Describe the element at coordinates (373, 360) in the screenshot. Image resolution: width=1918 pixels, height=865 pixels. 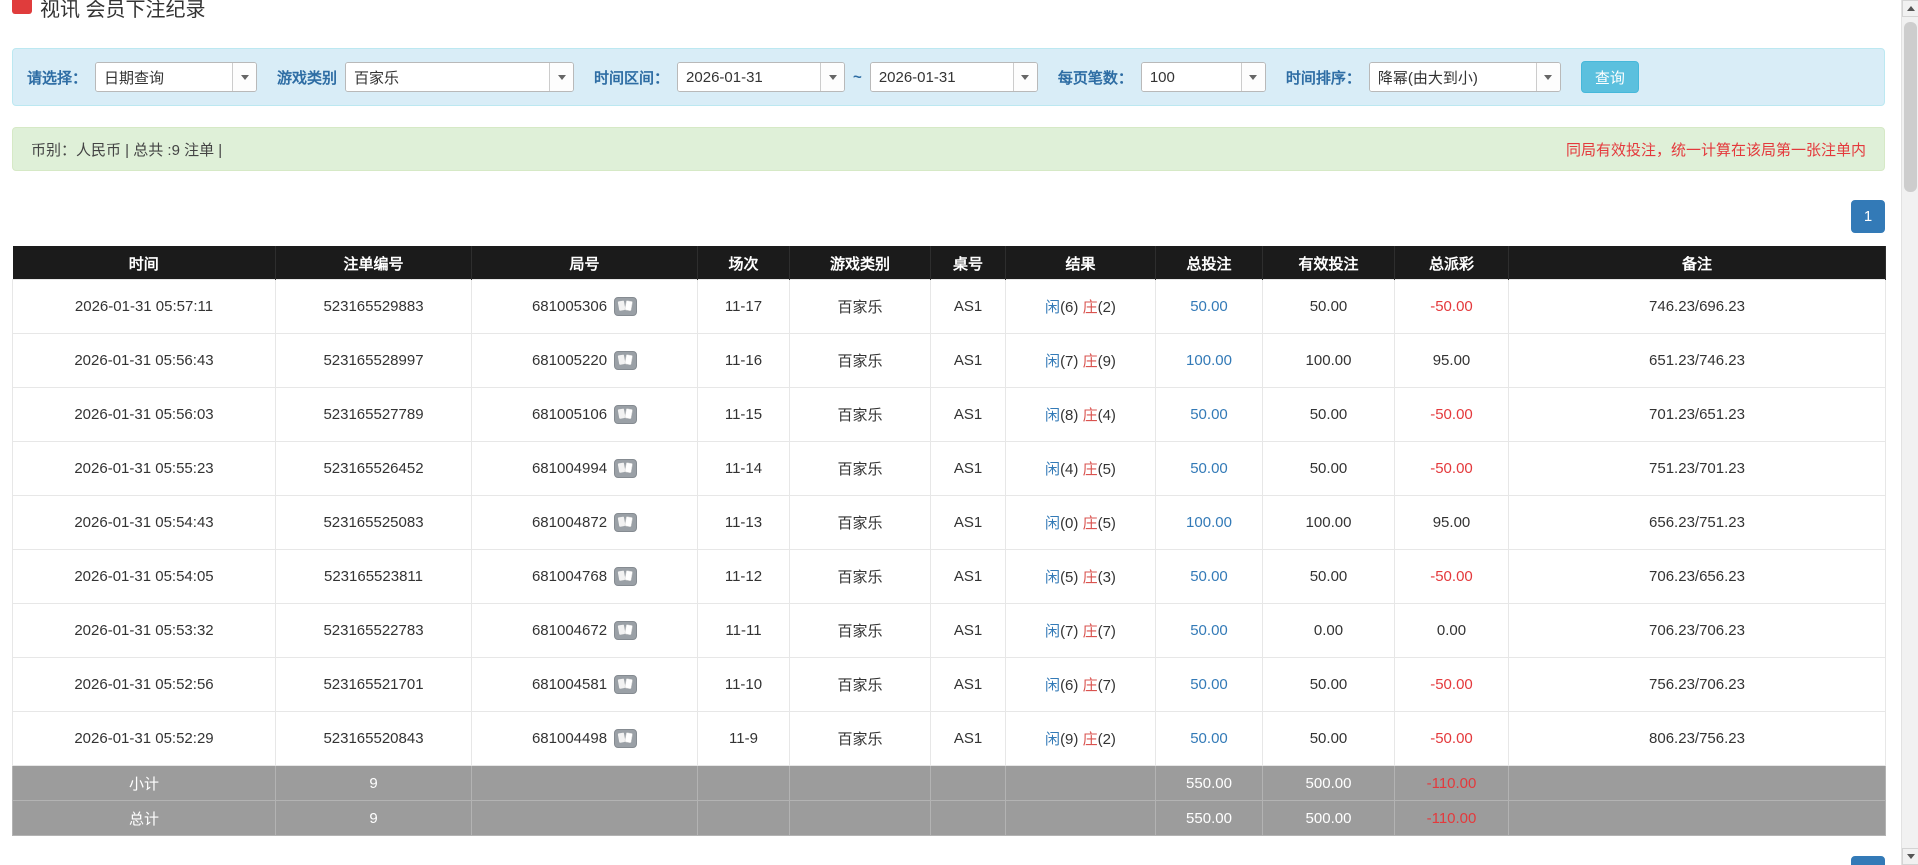
I see `cell-bet-id: 523165528997` at that location.